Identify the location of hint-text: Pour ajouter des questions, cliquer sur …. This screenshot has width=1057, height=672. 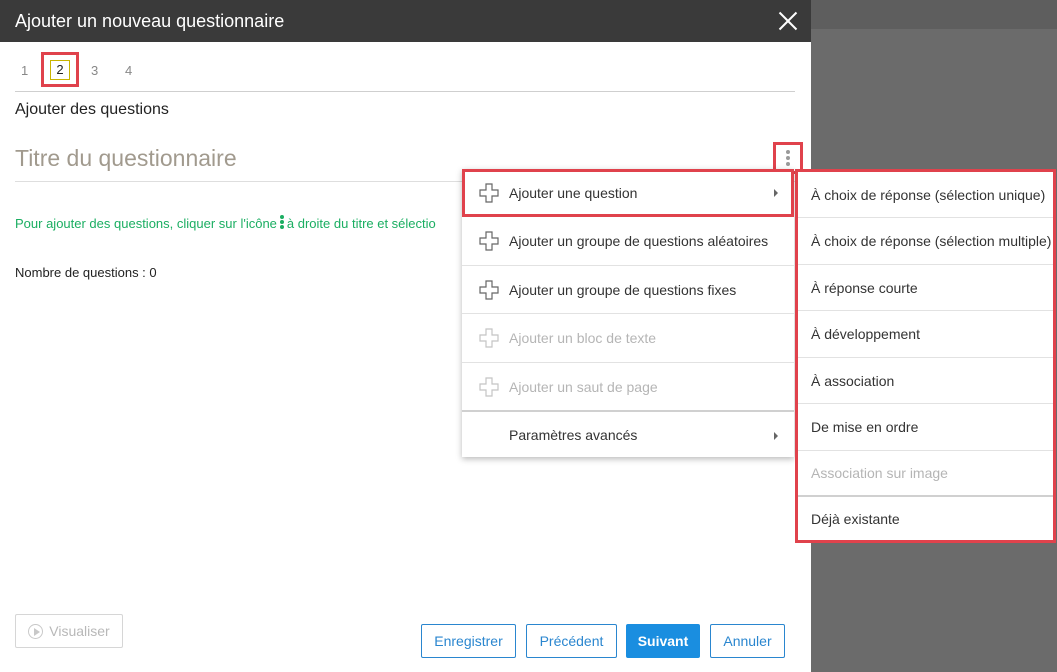
(240, 223).